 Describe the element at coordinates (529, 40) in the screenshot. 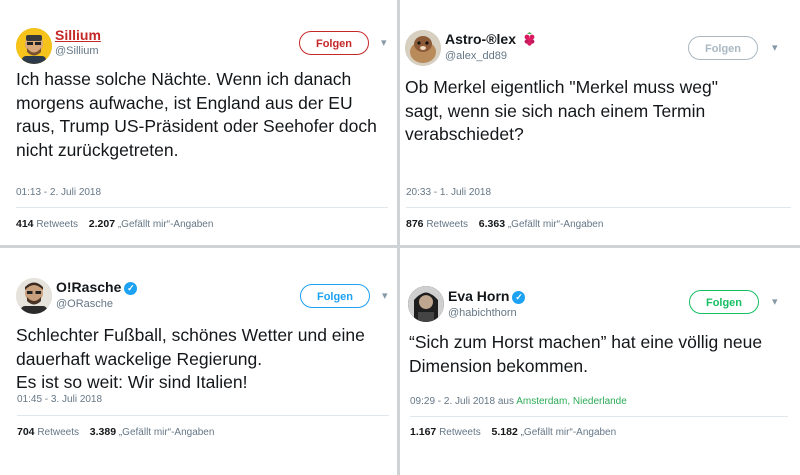

I see `raspberry-emoji-icon` at that location.